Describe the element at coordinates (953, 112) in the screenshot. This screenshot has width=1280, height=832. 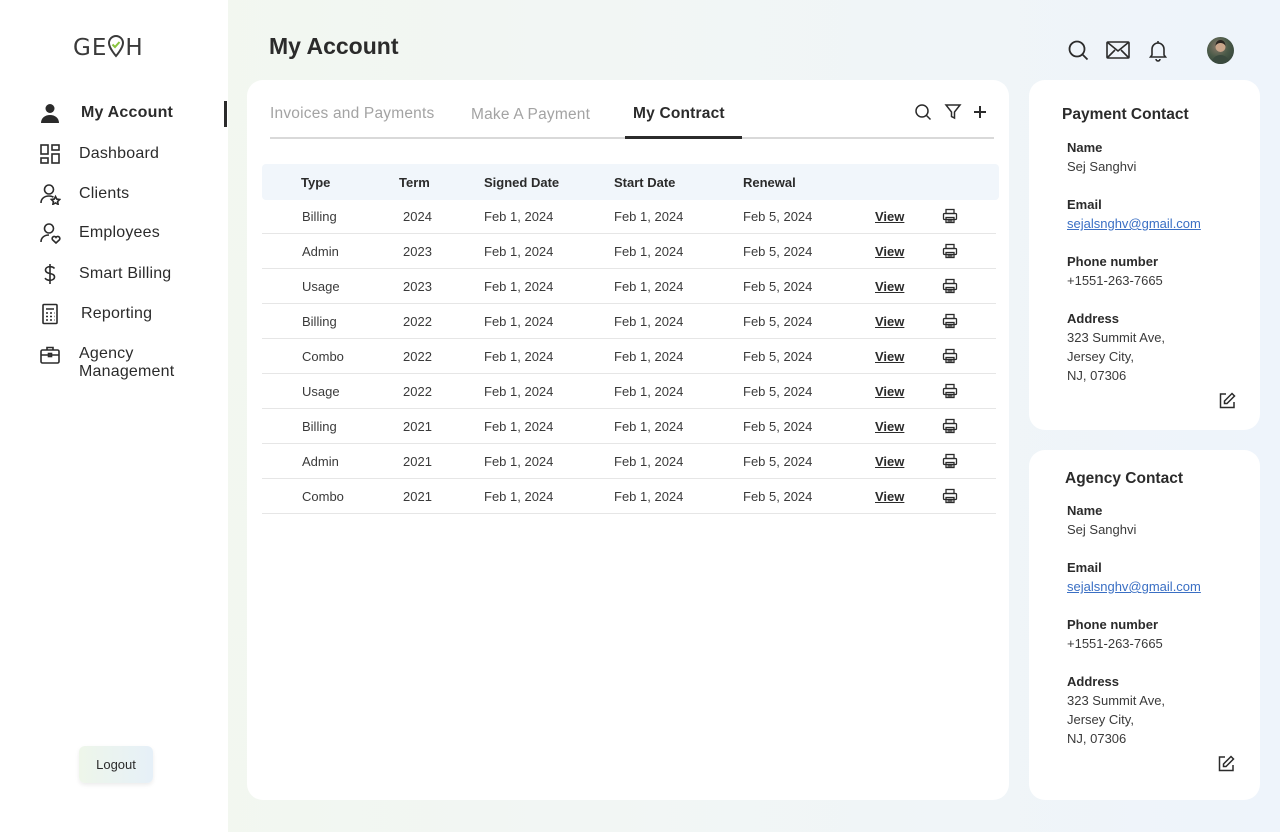
I see `filter-icon` at that location.